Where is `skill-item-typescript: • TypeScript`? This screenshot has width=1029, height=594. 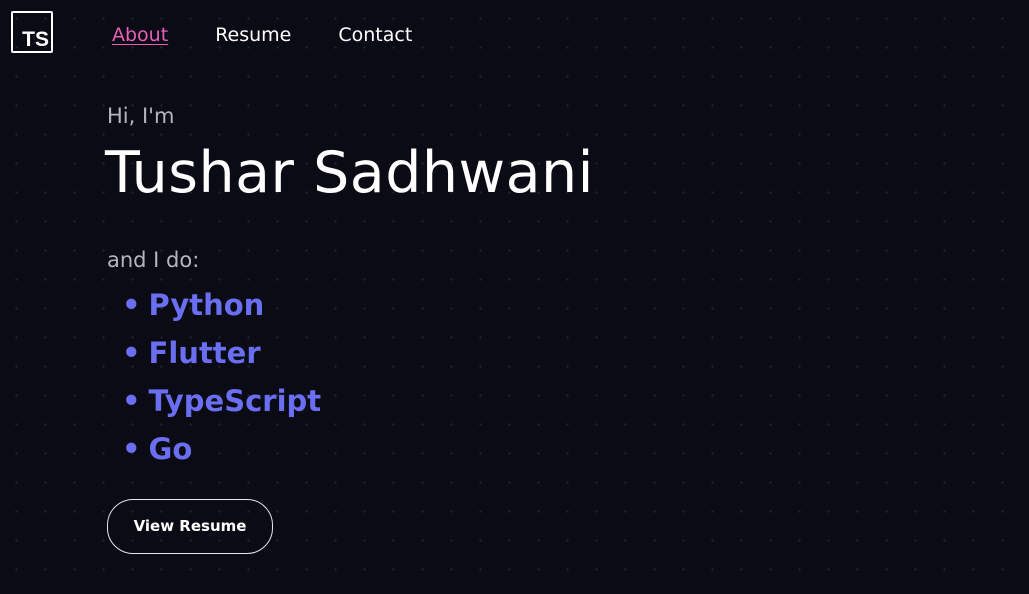 skill-item-typescript: • TypeScript is located at coordinates (221, 401).